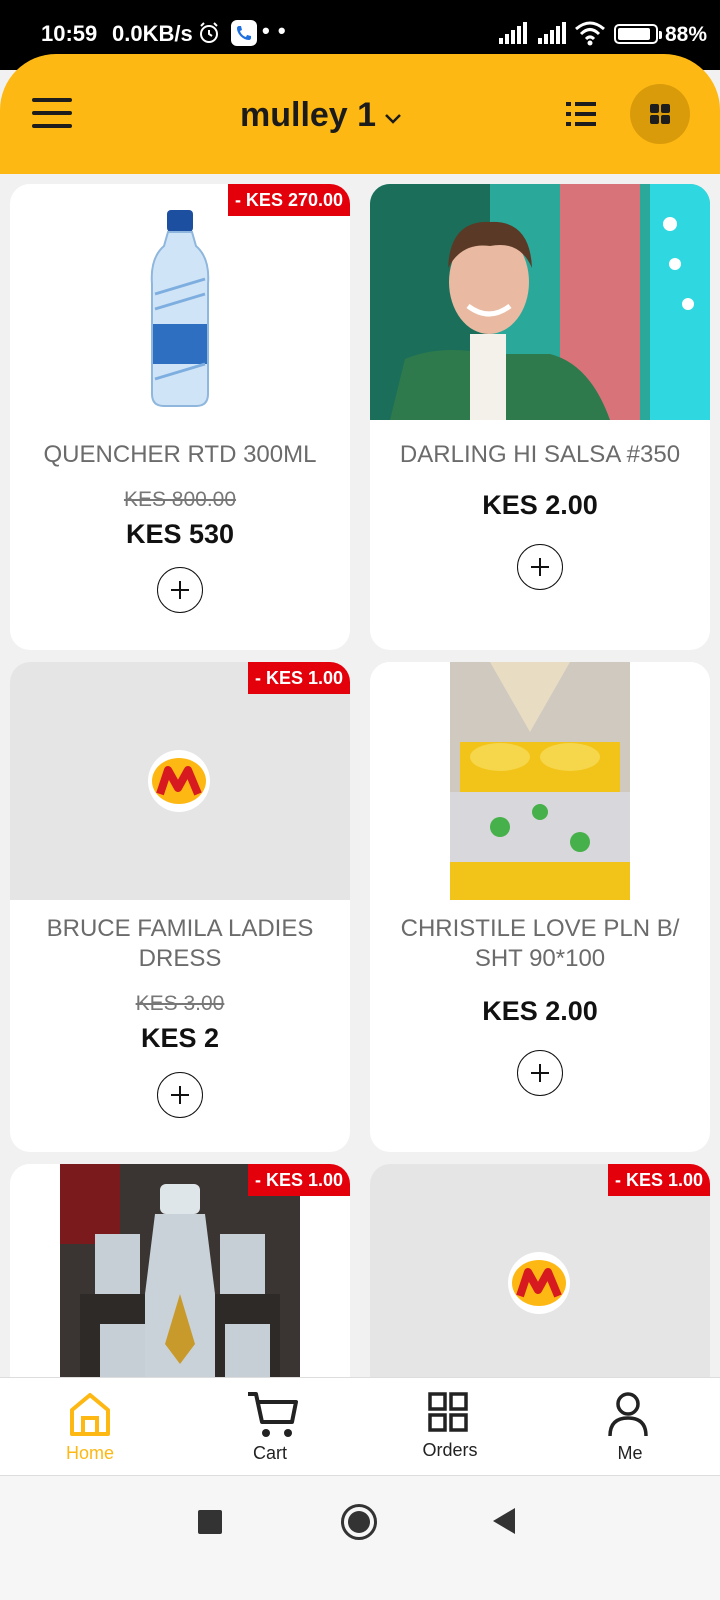 The width and height of the screenshot is (720, 1600). Describe the element at coordinates (180, 499) in the screenshot. I see `old-price: KES 800.00` at that location.